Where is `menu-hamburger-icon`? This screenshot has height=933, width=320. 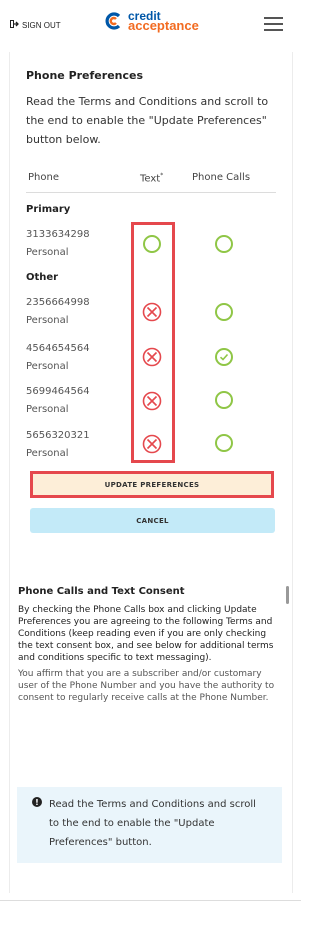
menu-hamburger-icon is located at coordinates (273, 24).